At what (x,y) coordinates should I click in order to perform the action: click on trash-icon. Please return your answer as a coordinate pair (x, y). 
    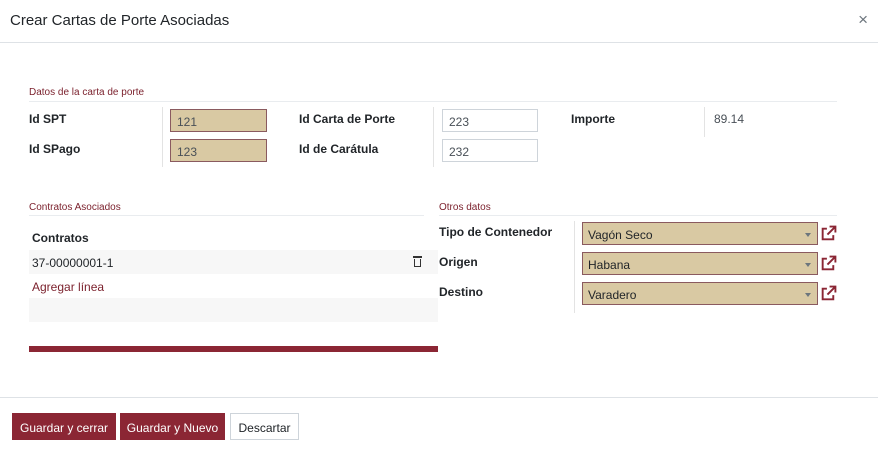
    Looking at the image, I should click on (417, 261).